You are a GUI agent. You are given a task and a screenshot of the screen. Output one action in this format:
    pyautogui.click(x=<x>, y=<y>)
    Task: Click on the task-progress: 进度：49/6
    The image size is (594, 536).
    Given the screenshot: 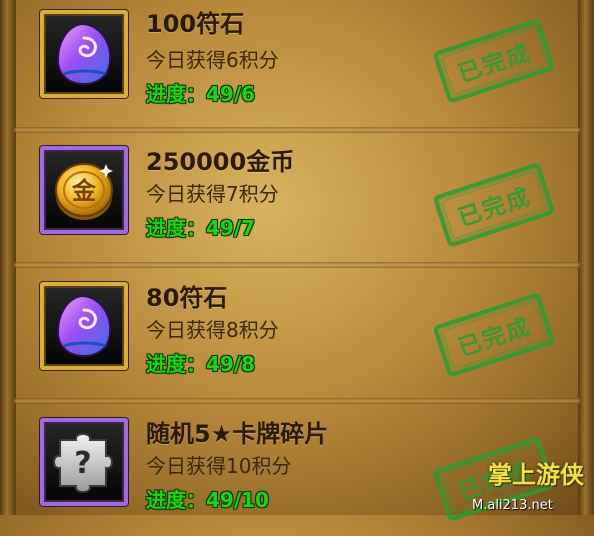 What is the action you would take?
    pyautogui.click(x=200, y=92)
    